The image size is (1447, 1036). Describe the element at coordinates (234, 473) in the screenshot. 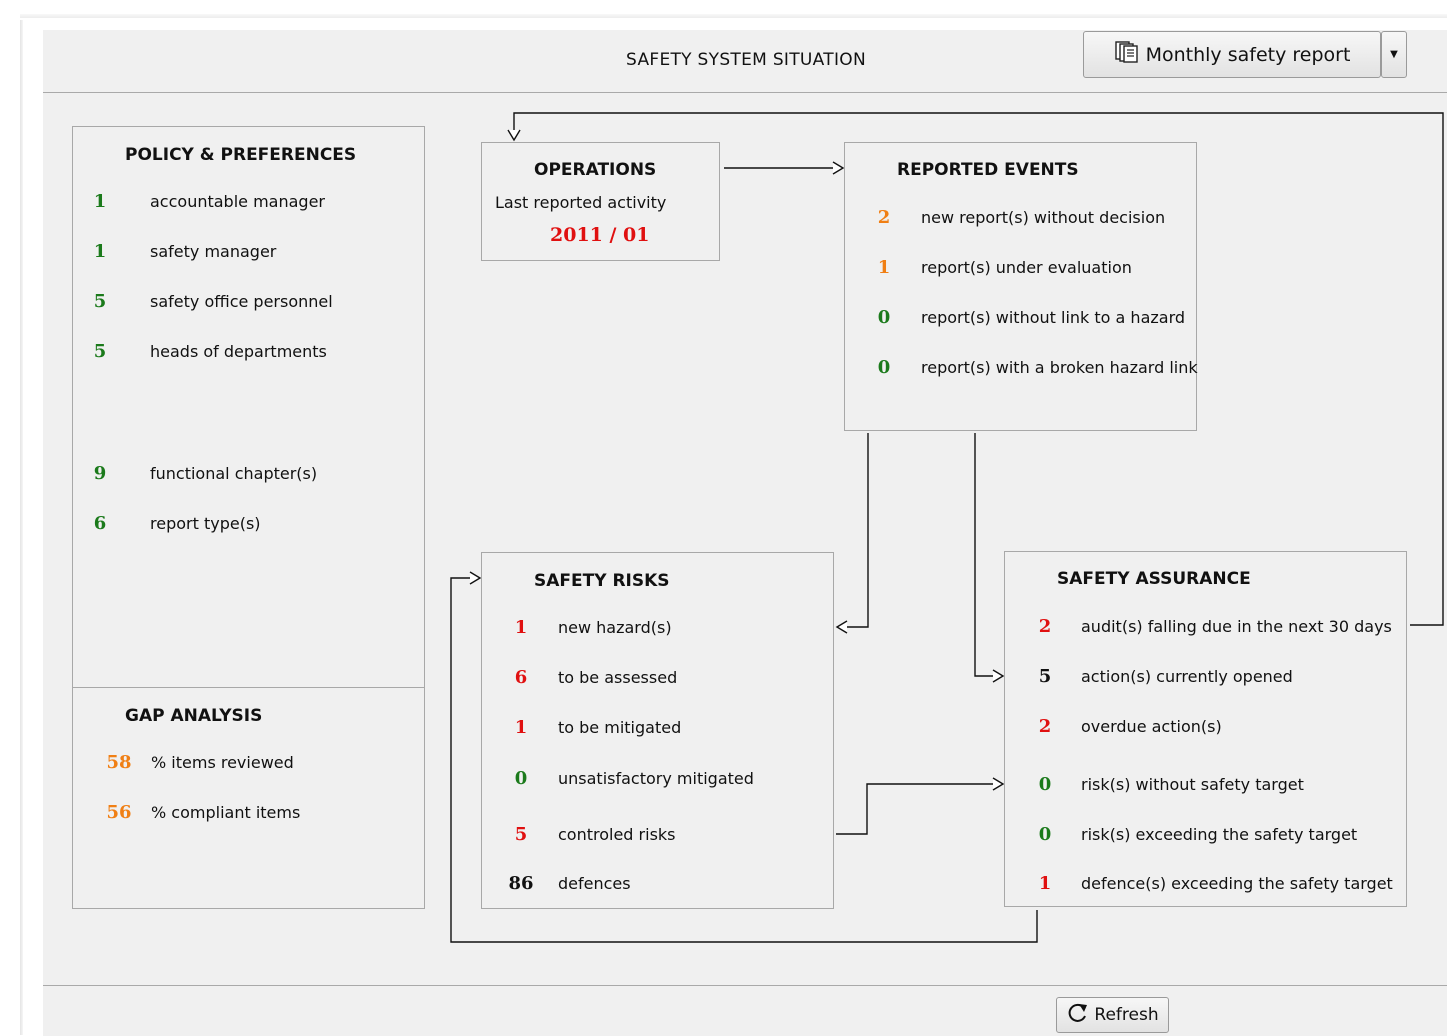

I see `policy-metric-label: functional chapter(s)` at that location.